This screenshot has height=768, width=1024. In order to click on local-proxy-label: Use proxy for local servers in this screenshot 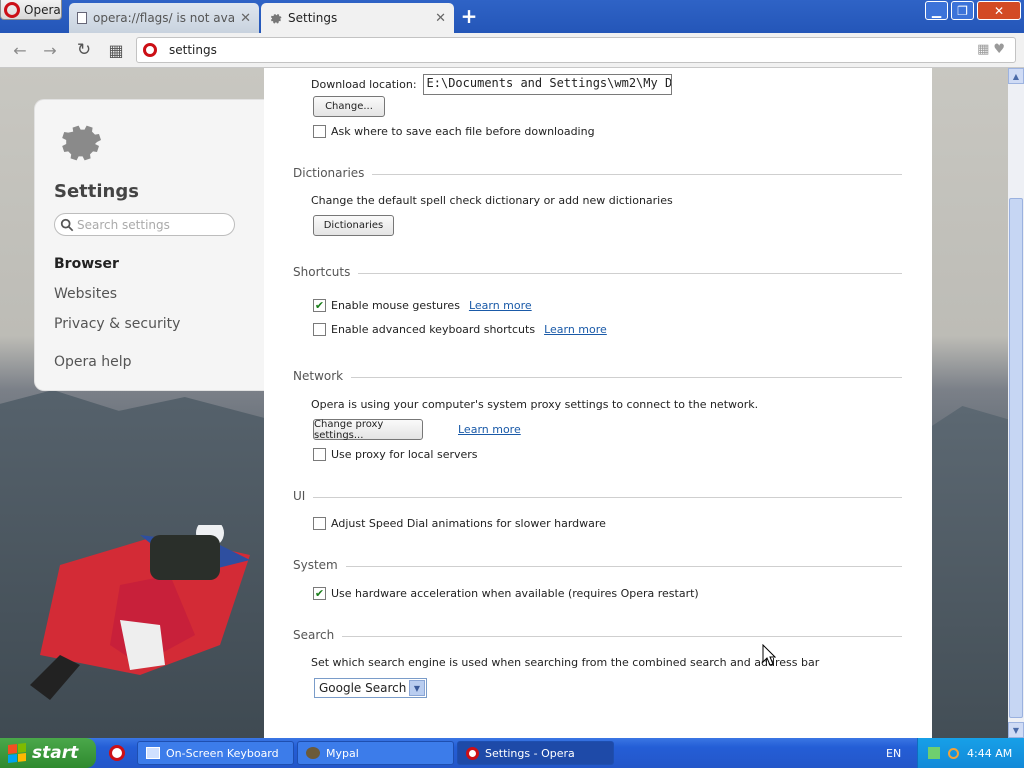, I will do `click(404, 454)`.